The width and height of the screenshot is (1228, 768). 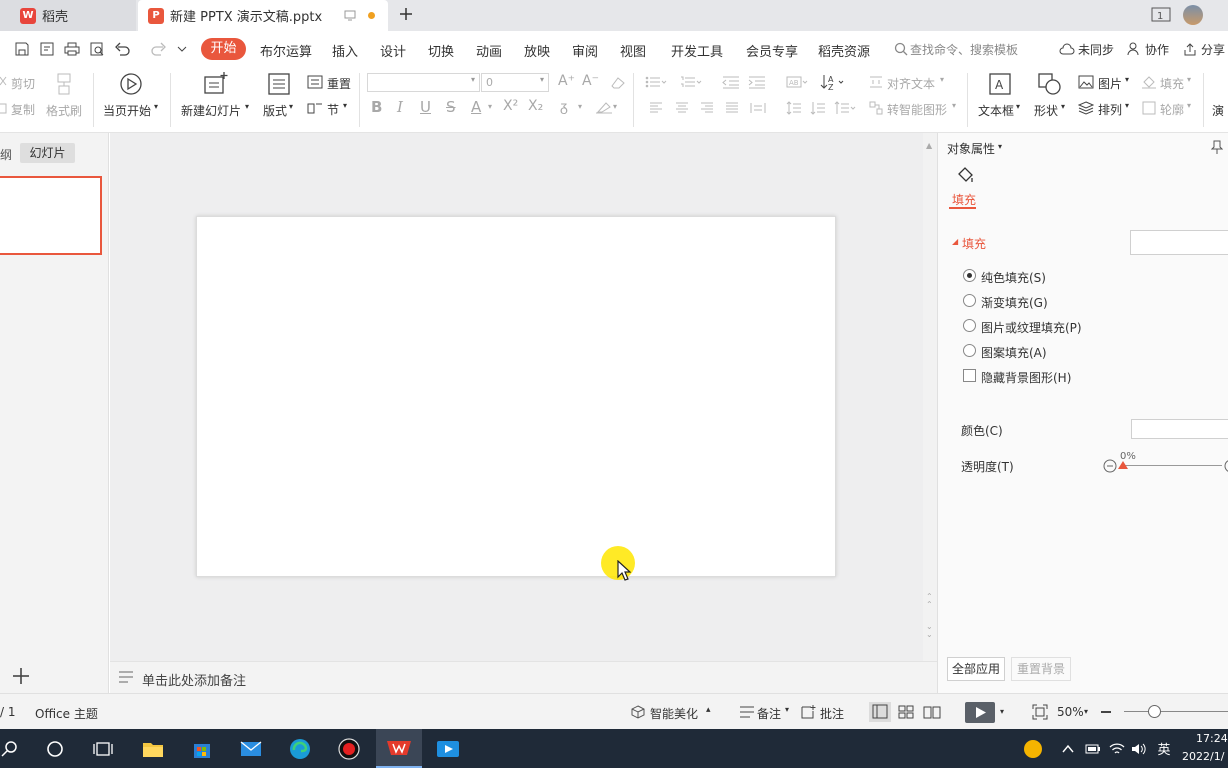 I want to click on zoom-level: 50%, so click(x=1070, y=712).